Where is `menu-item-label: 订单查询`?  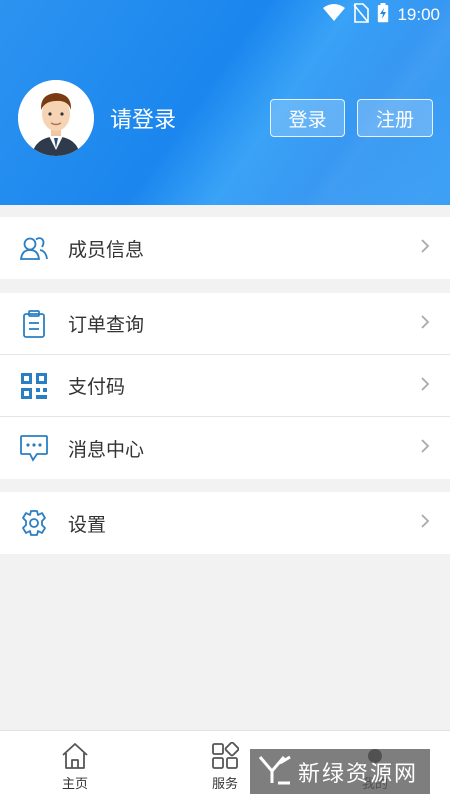
menu-item-label: 订单查询 is located at coordinates (106, 325).